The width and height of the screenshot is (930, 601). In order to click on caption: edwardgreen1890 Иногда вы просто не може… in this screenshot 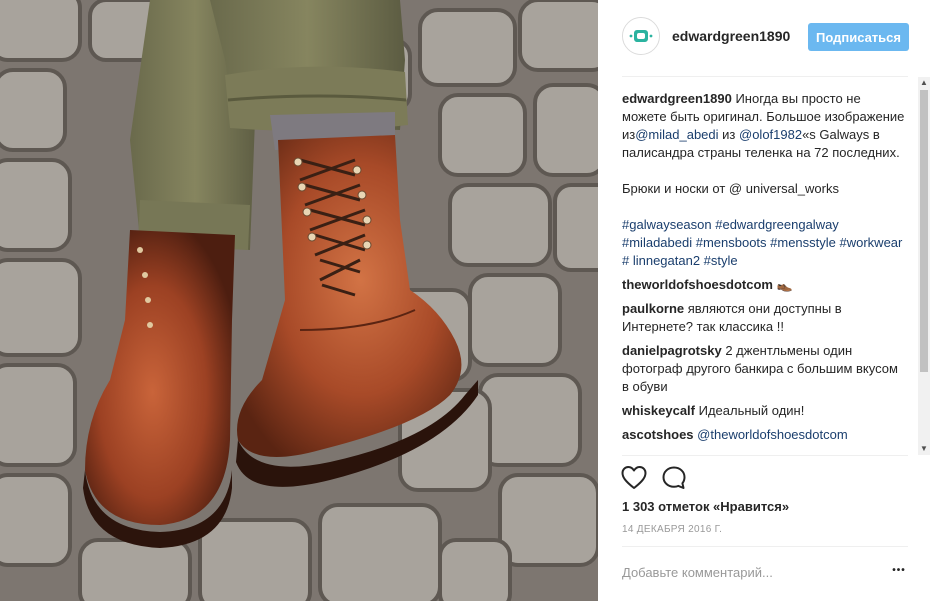, I will do `click(765, 180)`.